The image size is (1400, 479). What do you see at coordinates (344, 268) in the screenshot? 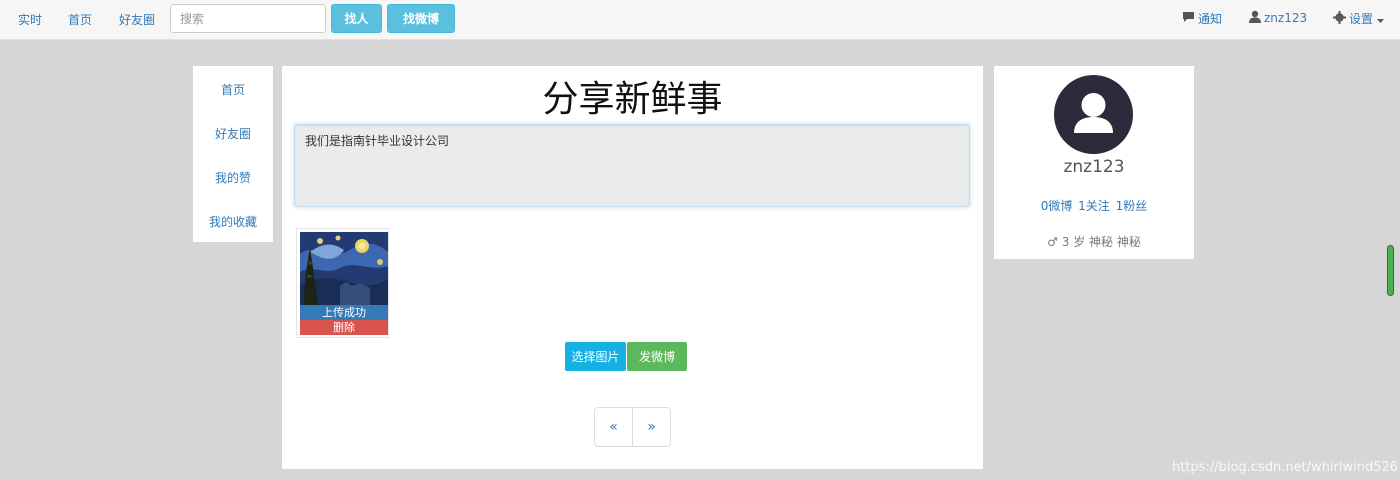
I see `uploaded-image-thumbnail` at bounding box center [344, 268].